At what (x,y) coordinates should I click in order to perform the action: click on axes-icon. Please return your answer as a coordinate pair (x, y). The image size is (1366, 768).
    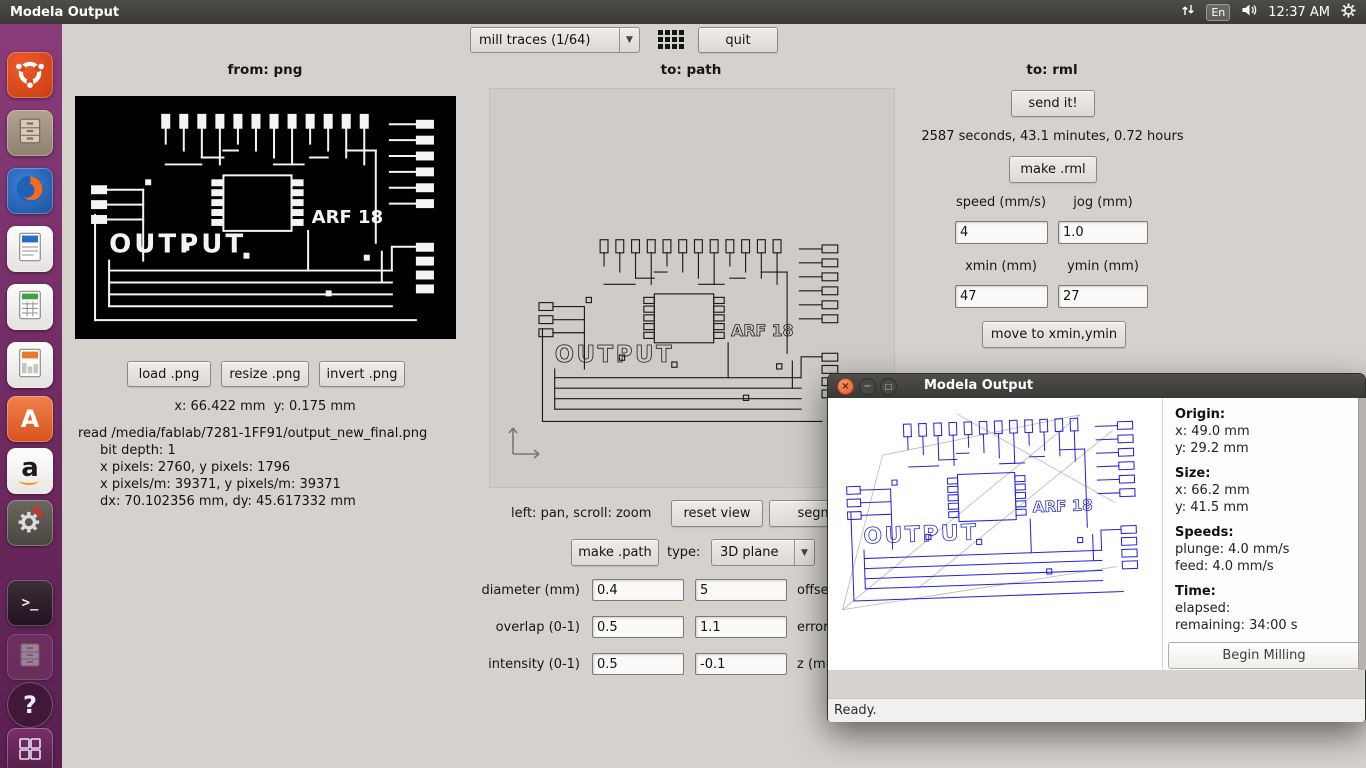
    Looking at the image, I should click on (524, 443).